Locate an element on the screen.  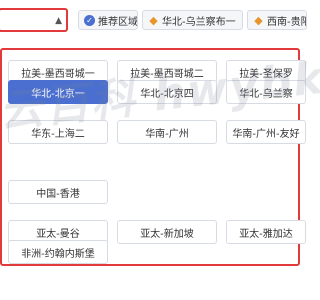
region-option: 华南-广州-友好 is located at coordinates (266, 132).